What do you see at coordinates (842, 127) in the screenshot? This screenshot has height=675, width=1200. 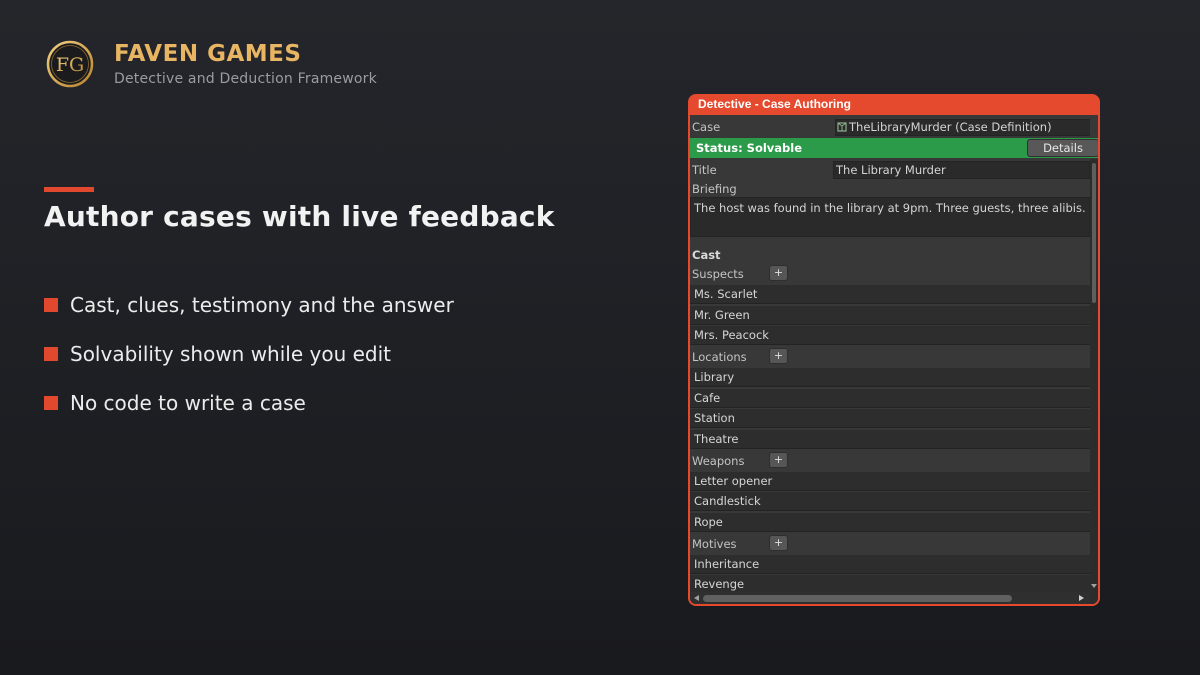 I see `scriptable-object-icon` at bounding box center [842, 127].